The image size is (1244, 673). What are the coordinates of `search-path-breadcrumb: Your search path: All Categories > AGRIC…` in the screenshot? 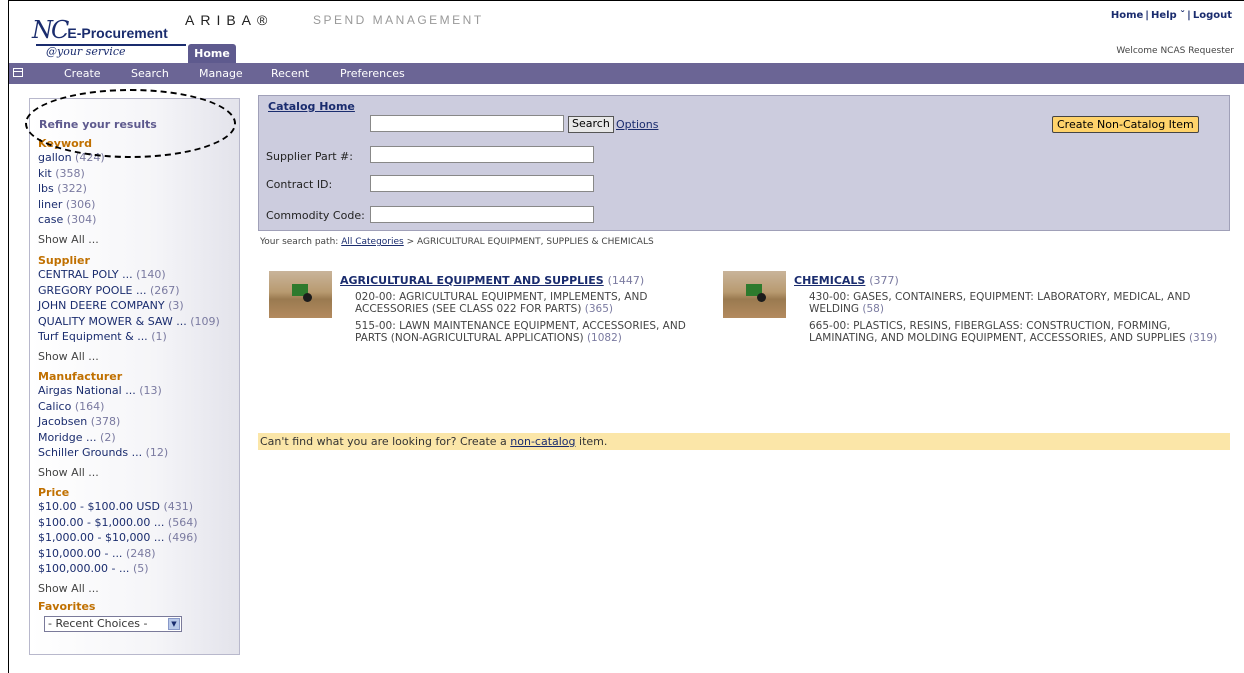 It's located at (457, 242).